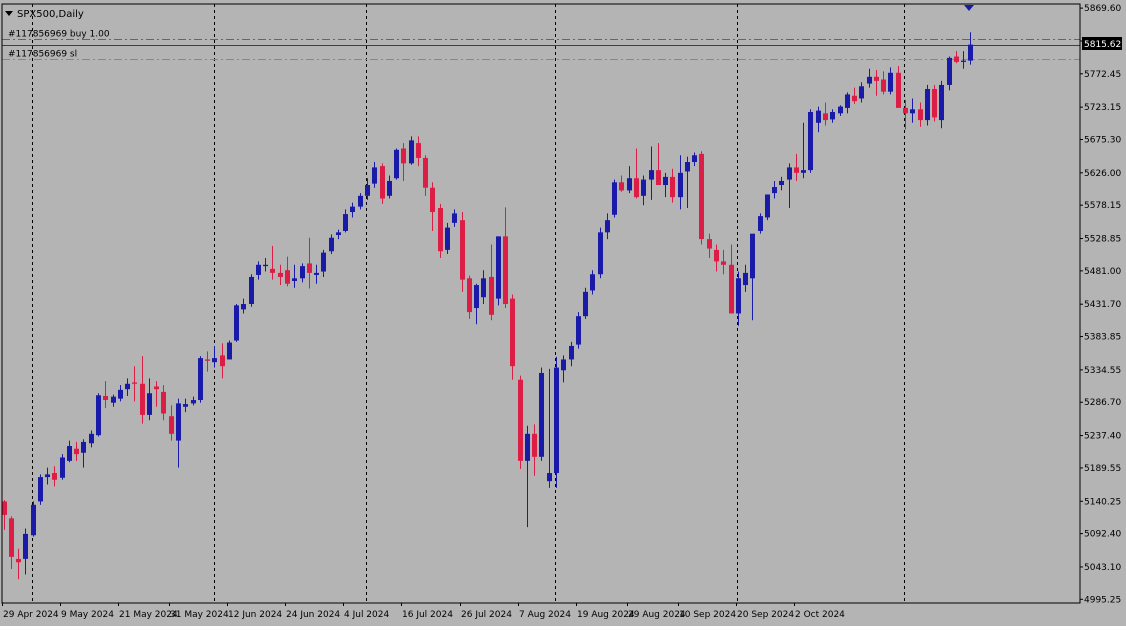 The image size is (1126, 630). Describe the element at coordinates (1102, 338) in the screenshot. I see `y-axis-label: 5383.85` at that location.